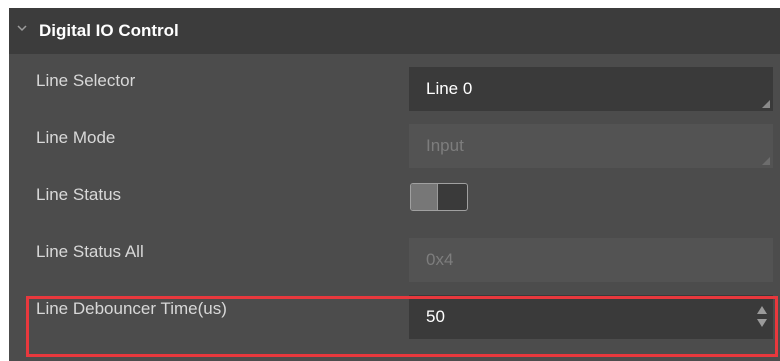 The image size is (780, 361). What do you see at coordinates (591, 146) in the screenshot?
I see `line-mode-dropdown: Input` at bounding box center [591, 146].